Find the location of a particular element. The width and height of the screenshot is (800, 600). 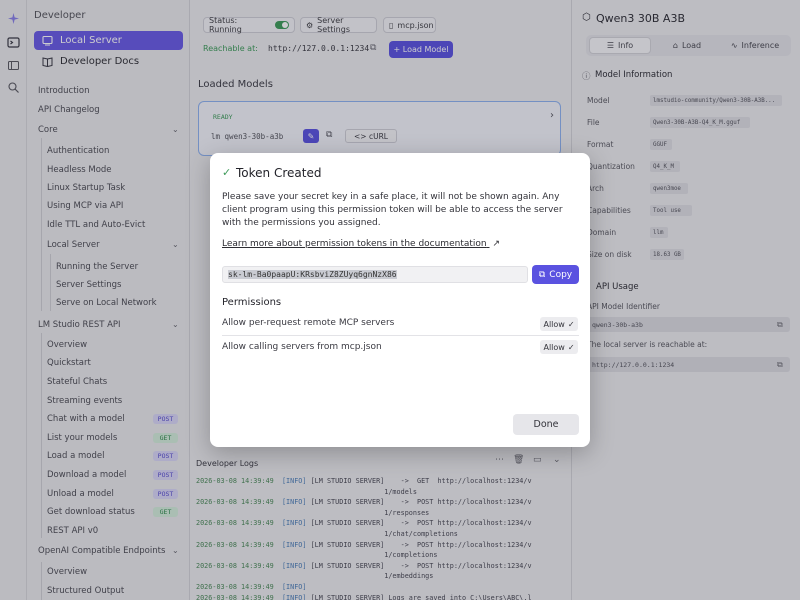

divider is located at coordinates (400, 335).